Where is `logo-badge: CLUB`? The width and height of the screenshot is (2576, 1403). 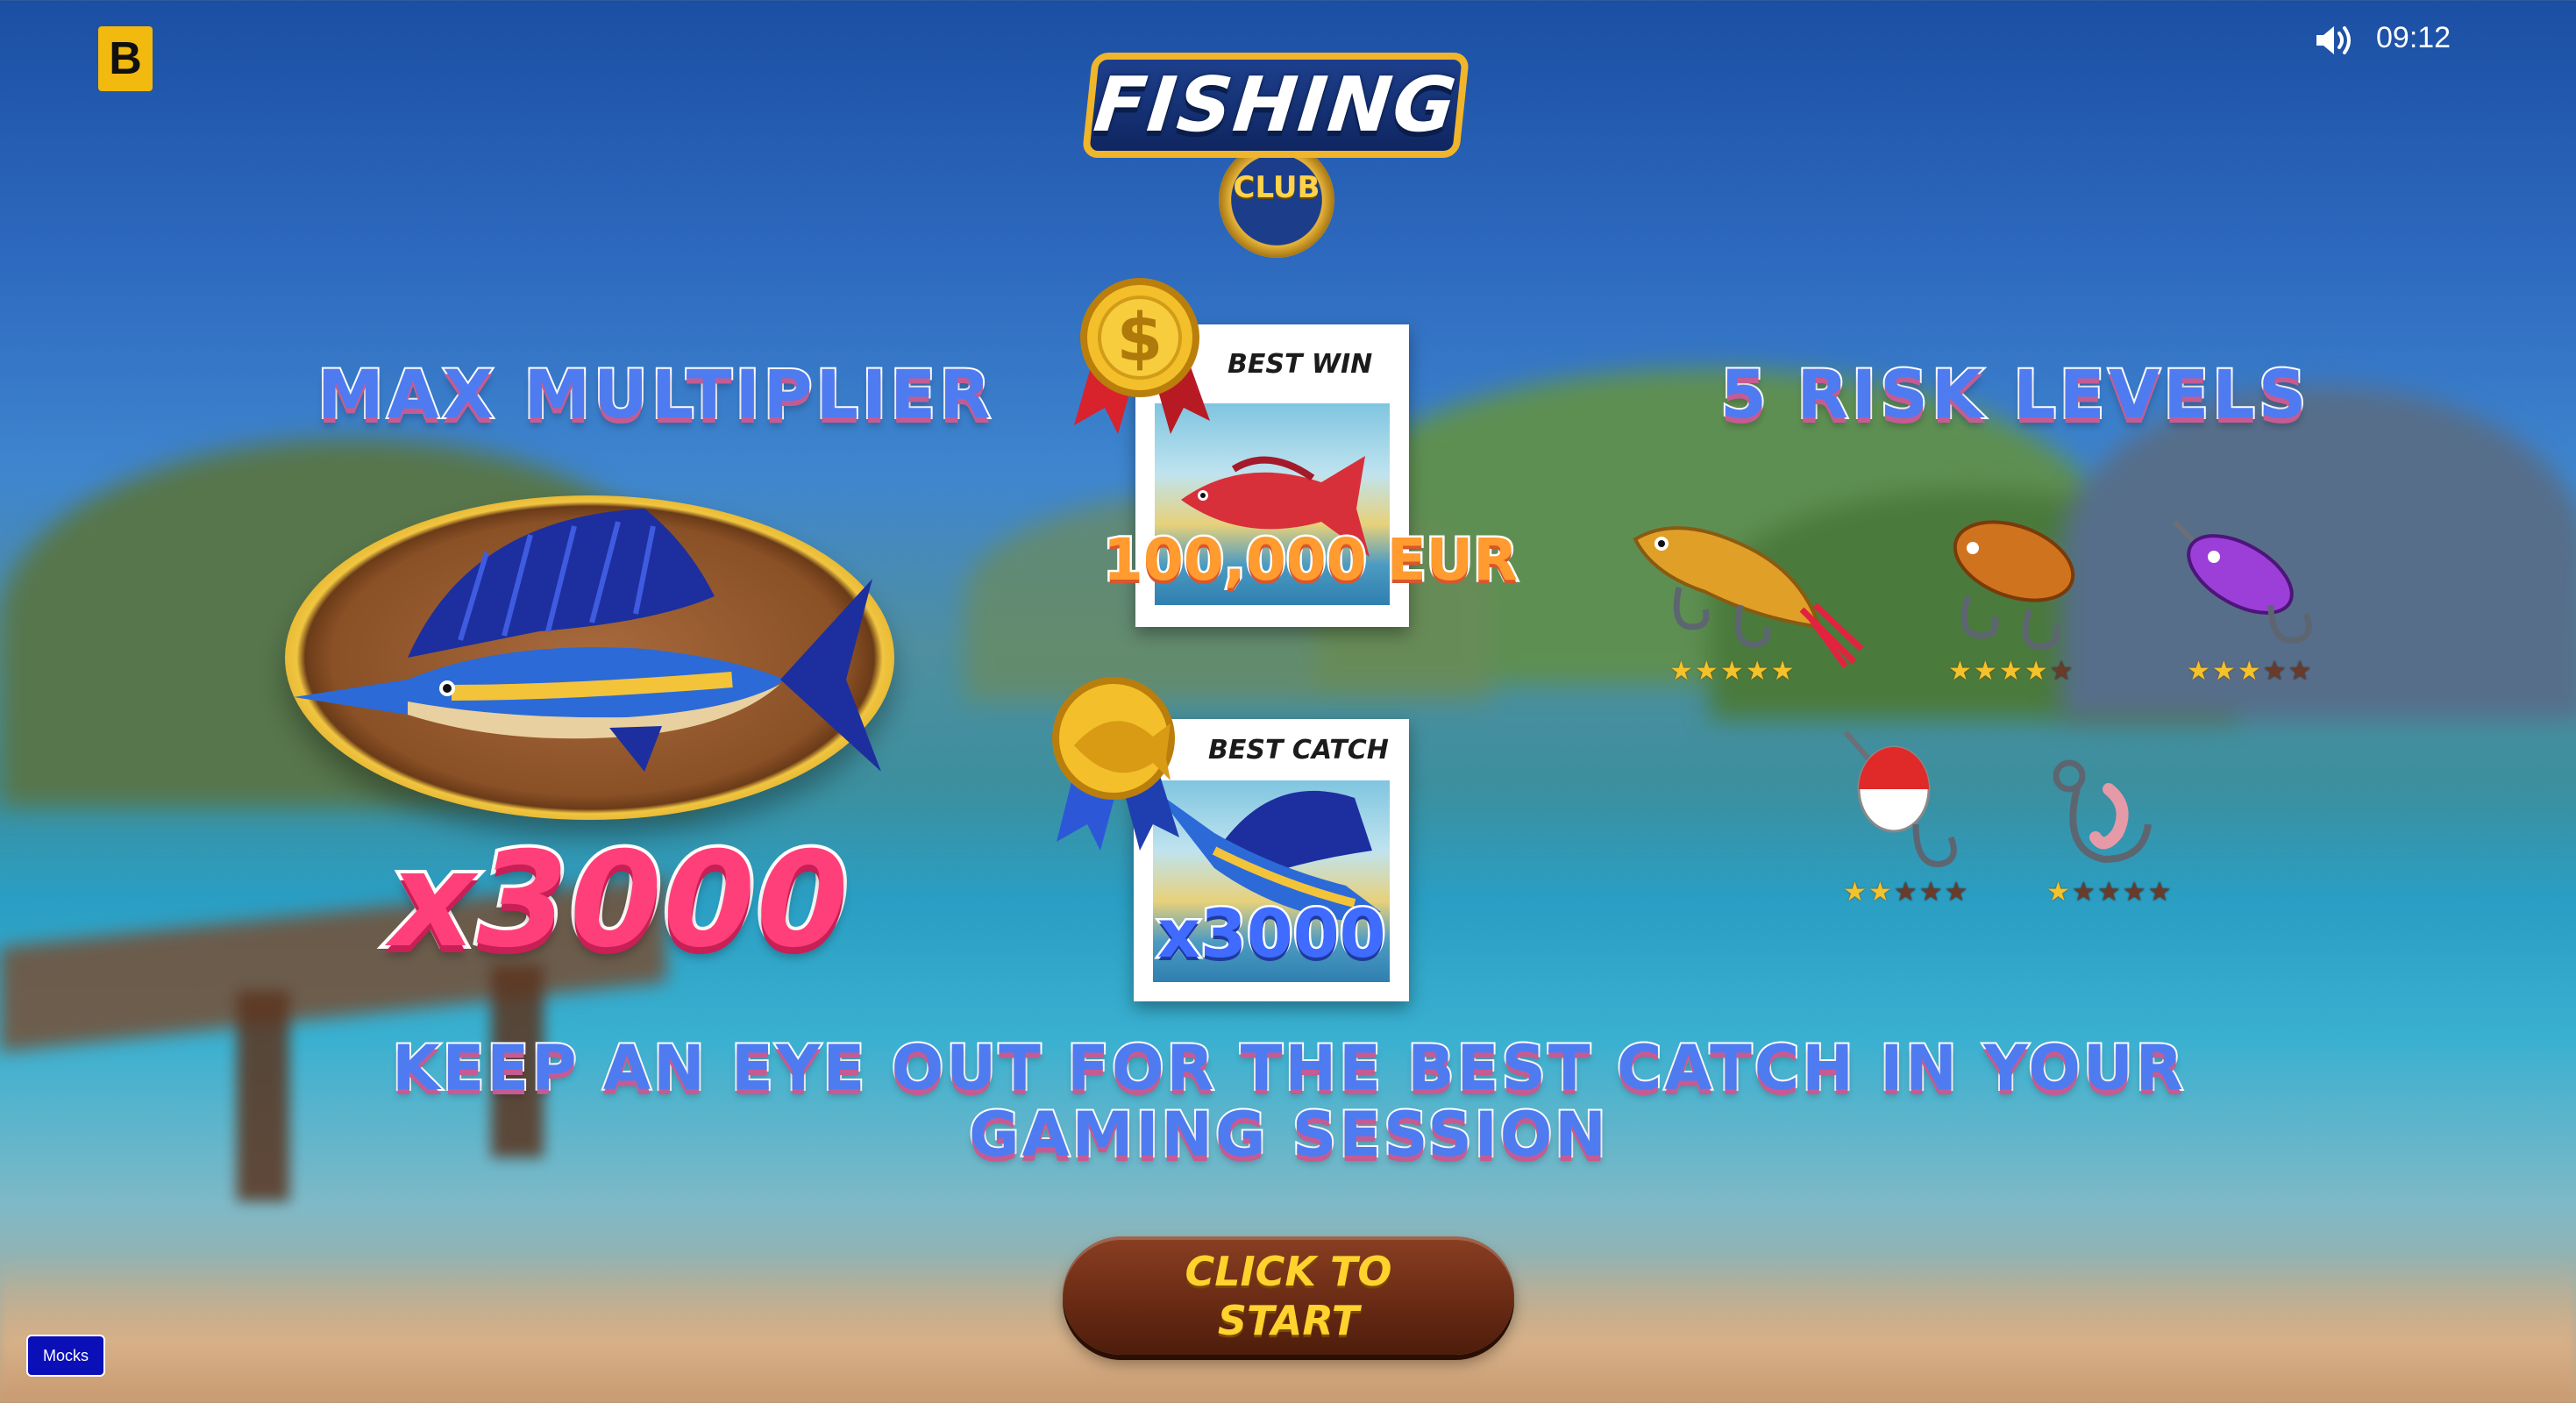 logo-badge: CLUB is located at coordinates (1276, 200).